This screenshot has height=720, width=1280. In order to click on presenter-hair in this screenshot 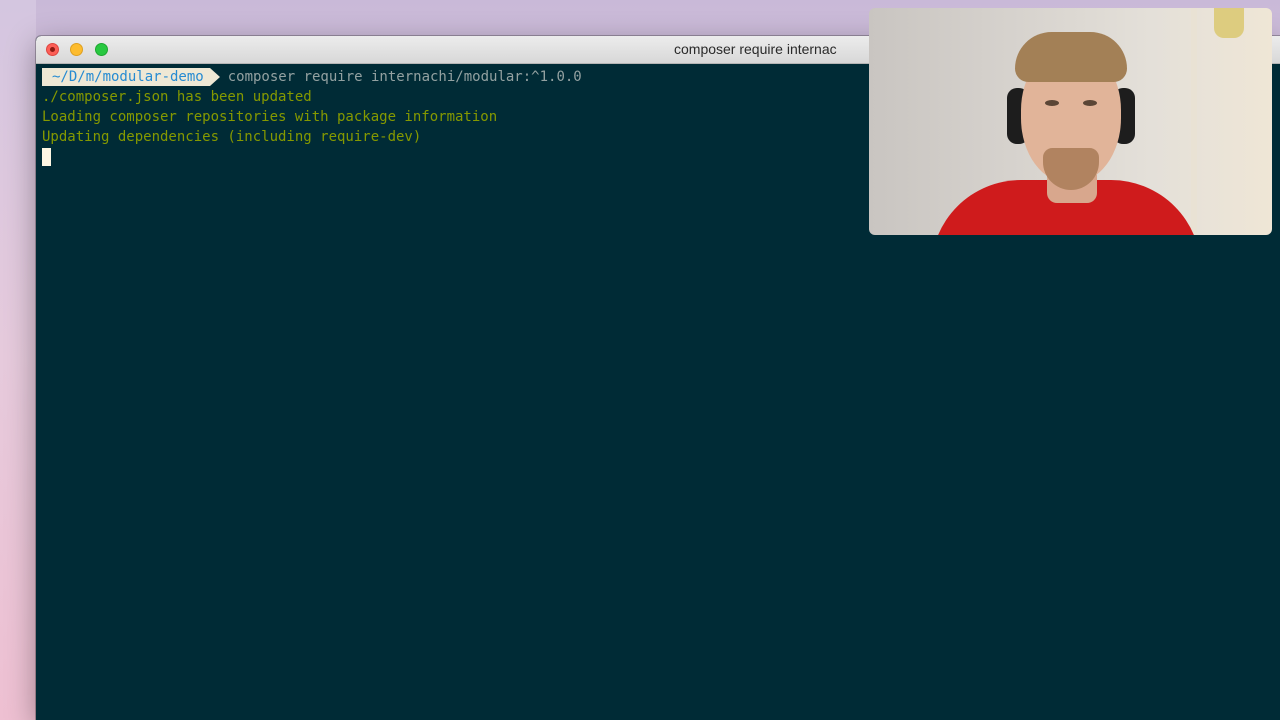, I will do `click(1071, 57)`.